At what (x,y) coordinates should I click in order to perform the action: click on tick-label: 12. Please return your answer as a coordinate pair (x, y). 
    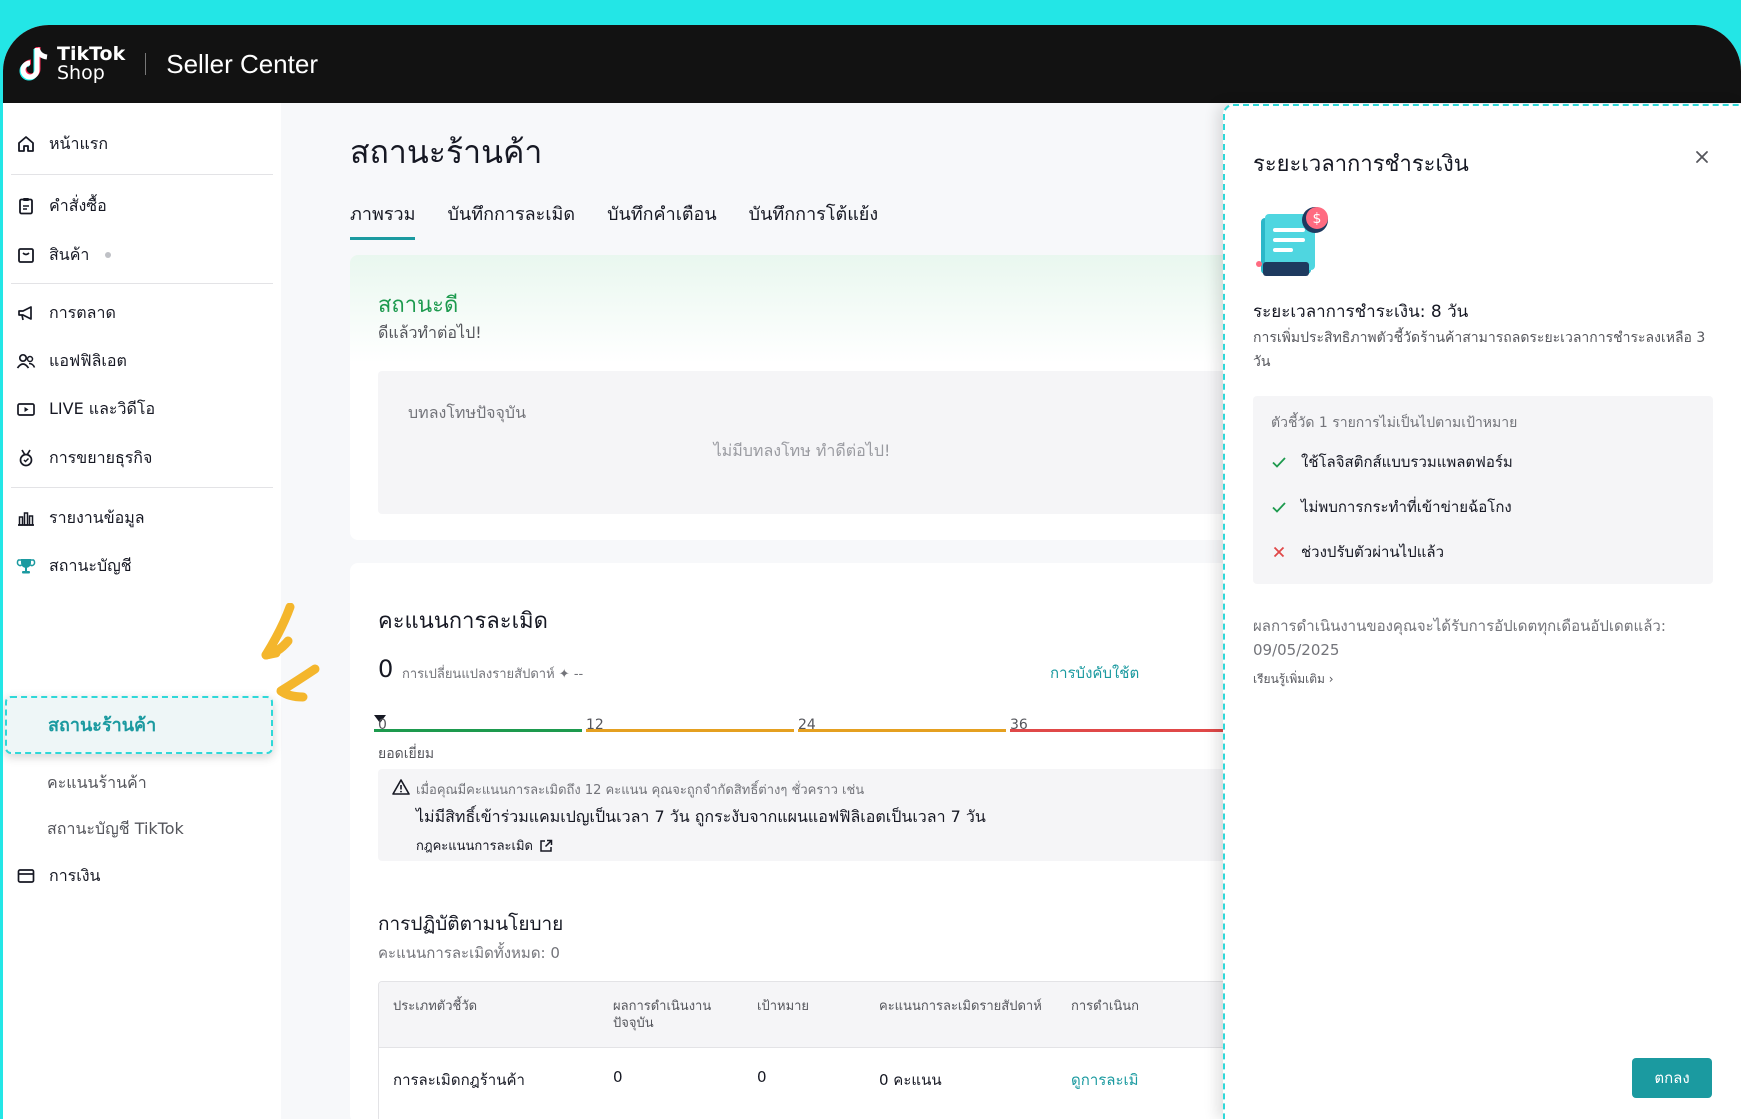
    Looking at the image, I should click on (595, 725).